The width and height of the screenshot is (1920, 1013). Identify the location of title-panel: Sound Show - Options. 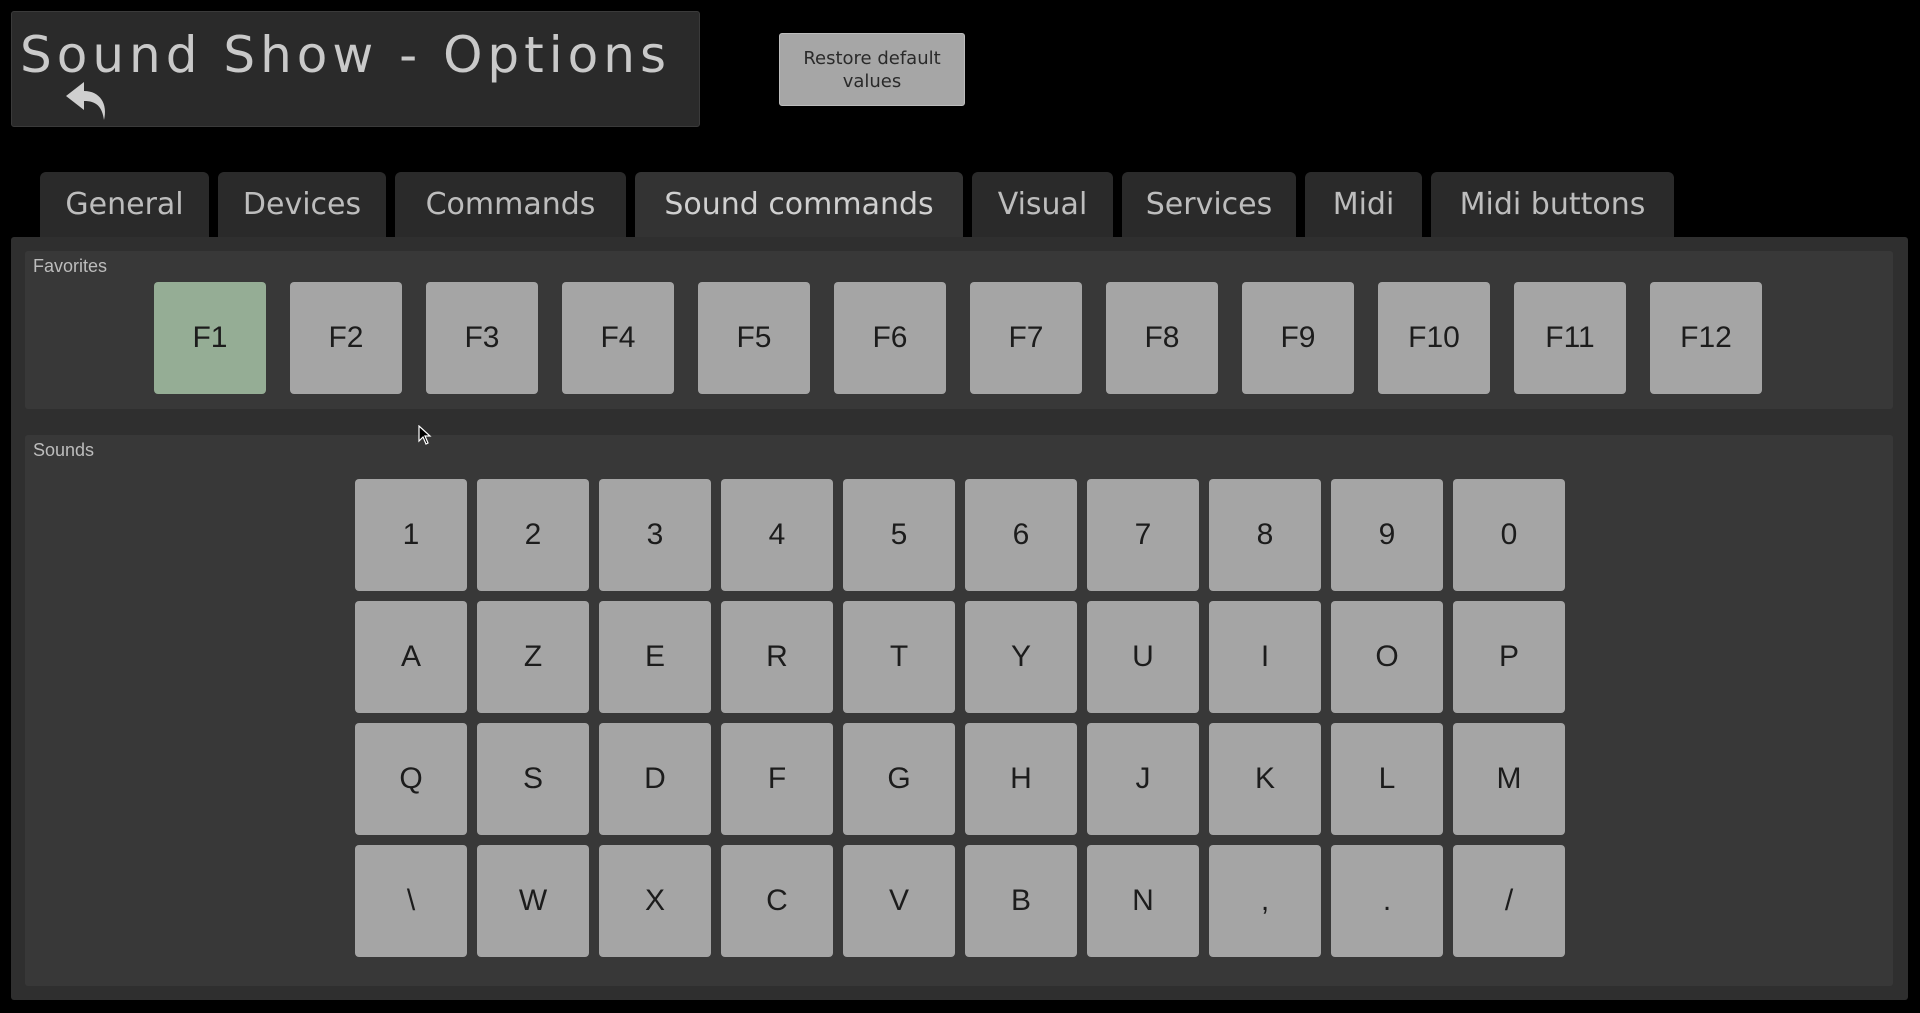
(355, 69).